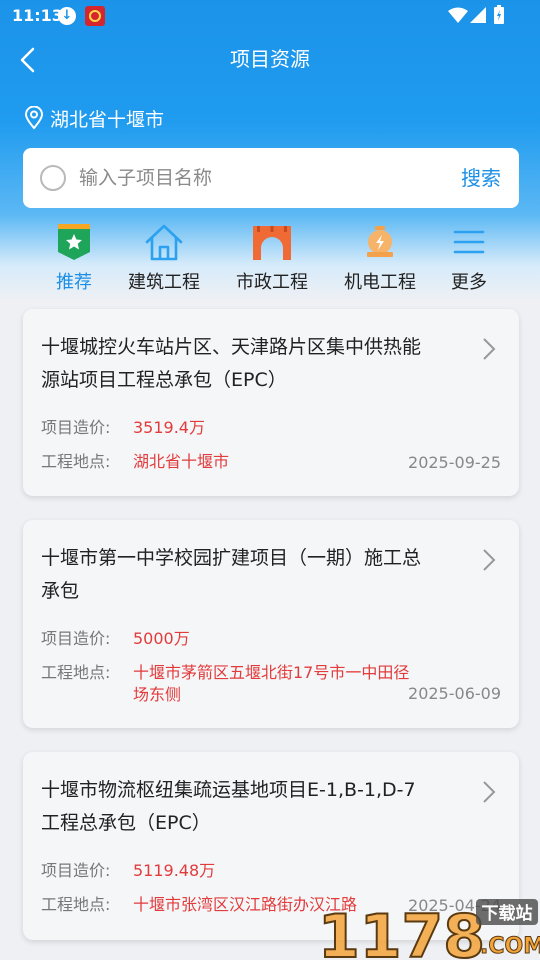 This screenshot has height=960, width=540. I want to click on project-cost-row: 项目造价: 5119.48万, so click(271, 871).